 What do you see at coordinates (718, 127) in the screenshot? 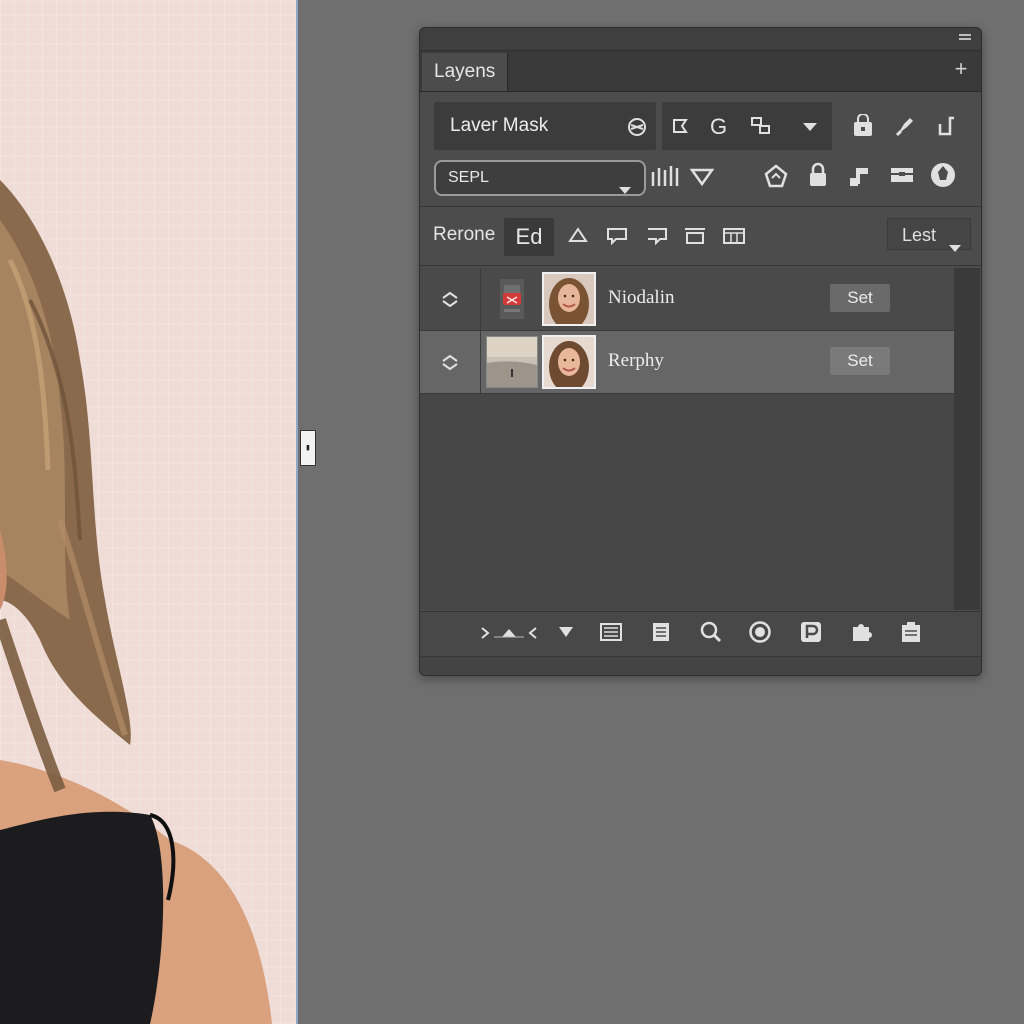
I see `g-icon: G` at bounding box center [718, 127].